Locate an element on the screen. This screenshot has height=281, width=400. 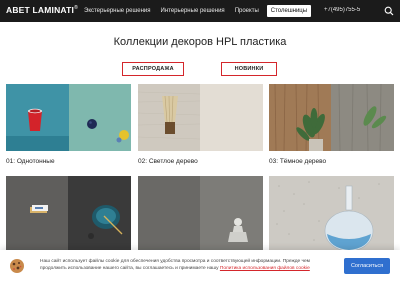
page-title: Коллекции декоров HPL пластика is located at coordinates (200, 42).